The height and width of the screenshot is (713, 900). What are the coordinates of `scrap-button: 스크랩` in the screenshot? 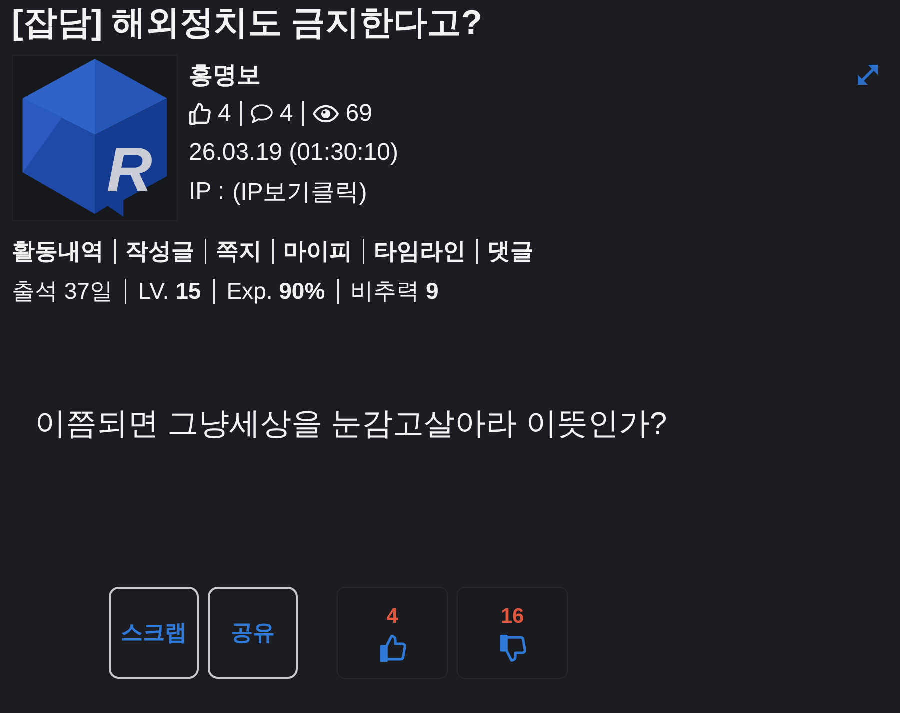 It's located at (154, 633).